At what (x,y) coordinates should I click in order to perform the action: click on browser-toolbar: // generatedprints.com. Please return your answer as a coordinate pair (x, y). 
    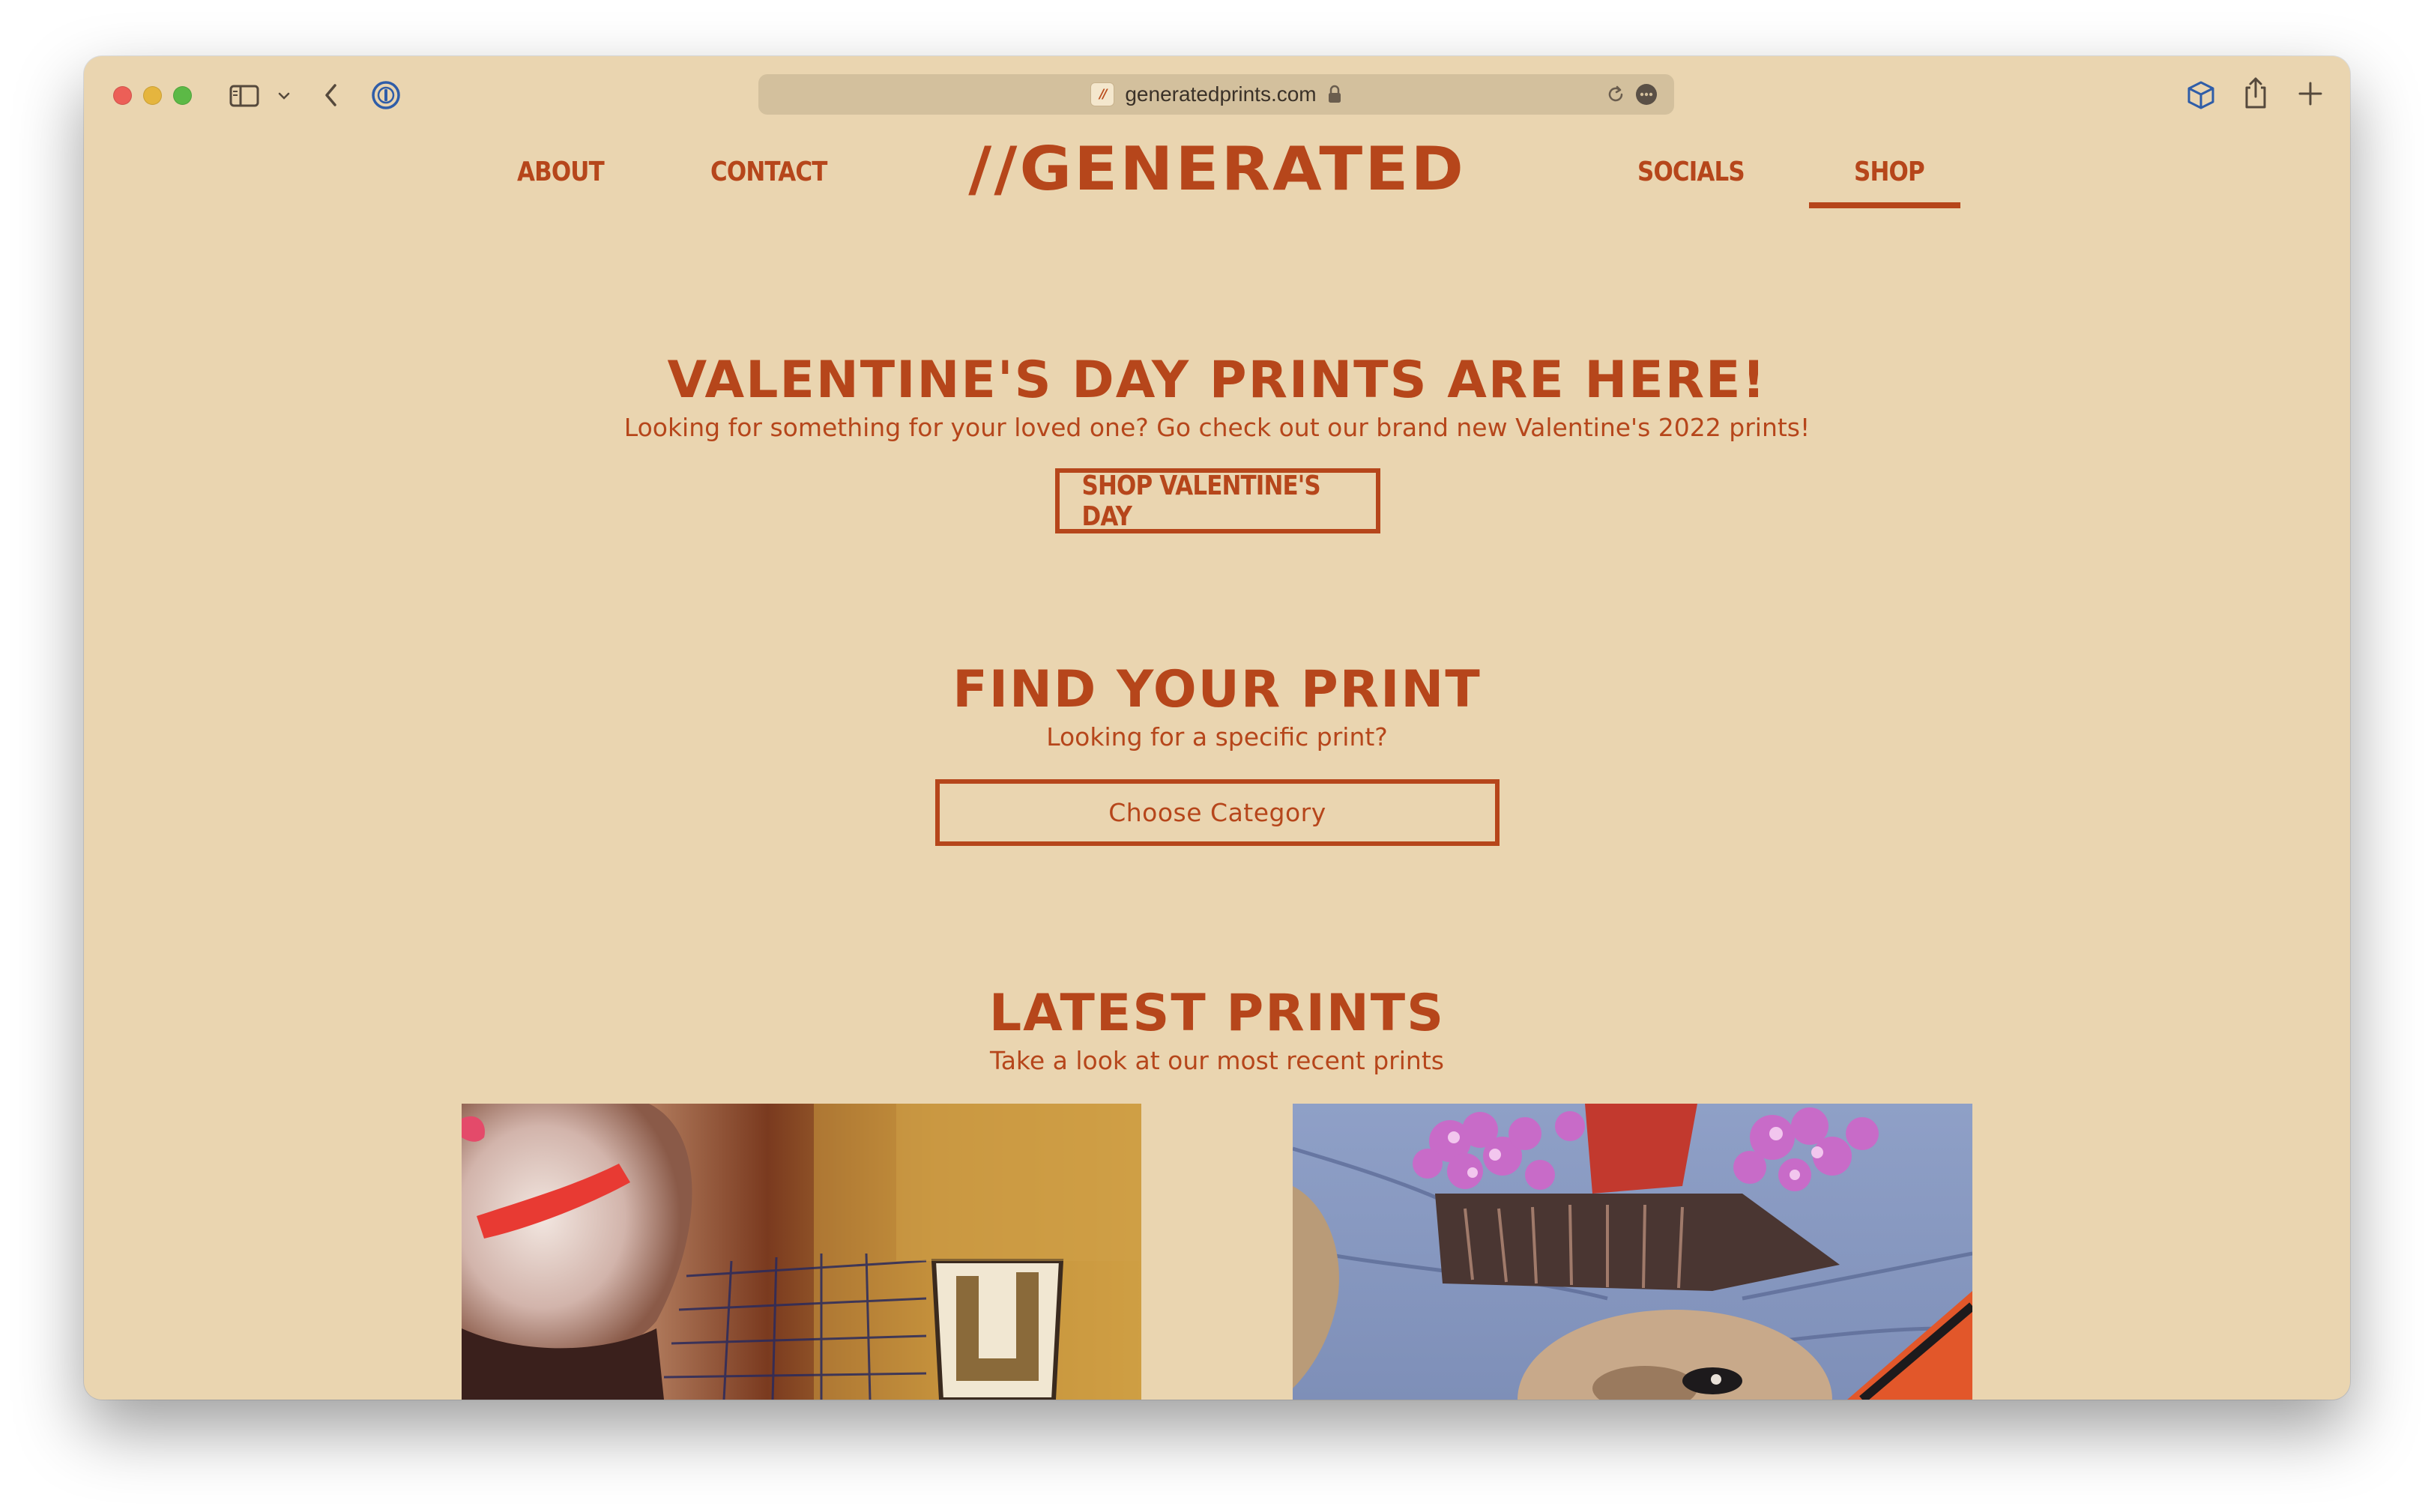
    Looking at the image, I should click on (1217, 95).